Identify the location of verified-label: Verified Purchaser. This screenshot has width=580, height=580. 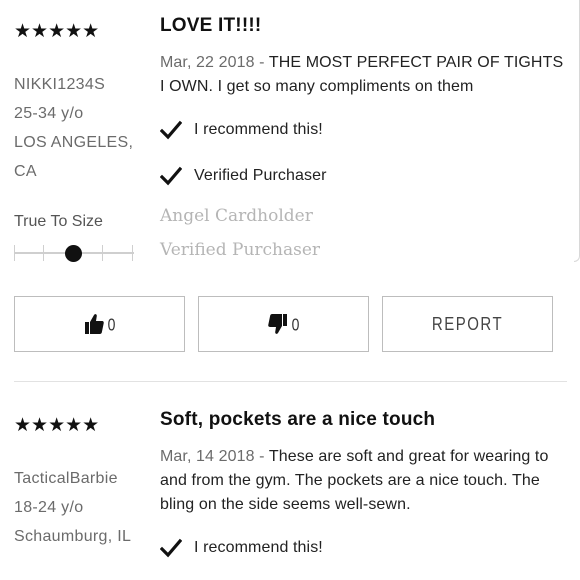
(260, 175).